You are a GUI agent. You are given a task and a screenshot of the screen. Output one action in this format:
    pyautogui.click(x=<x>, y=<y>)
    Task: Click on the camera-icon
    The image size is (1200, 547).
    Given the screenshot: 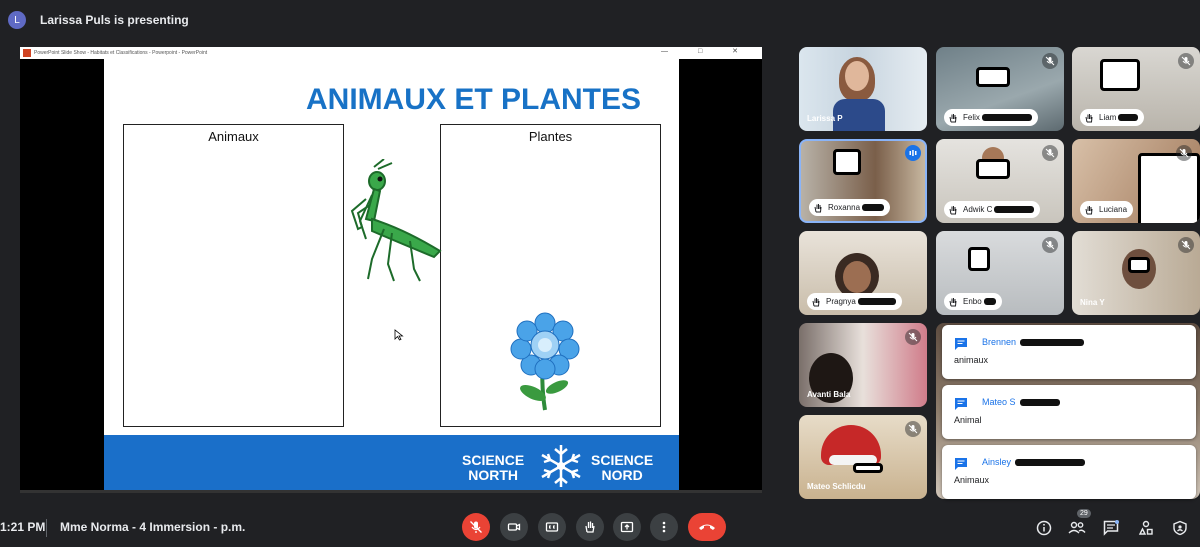 What is the action you would take?
    pyautogui.click(x=514, y=527)
    